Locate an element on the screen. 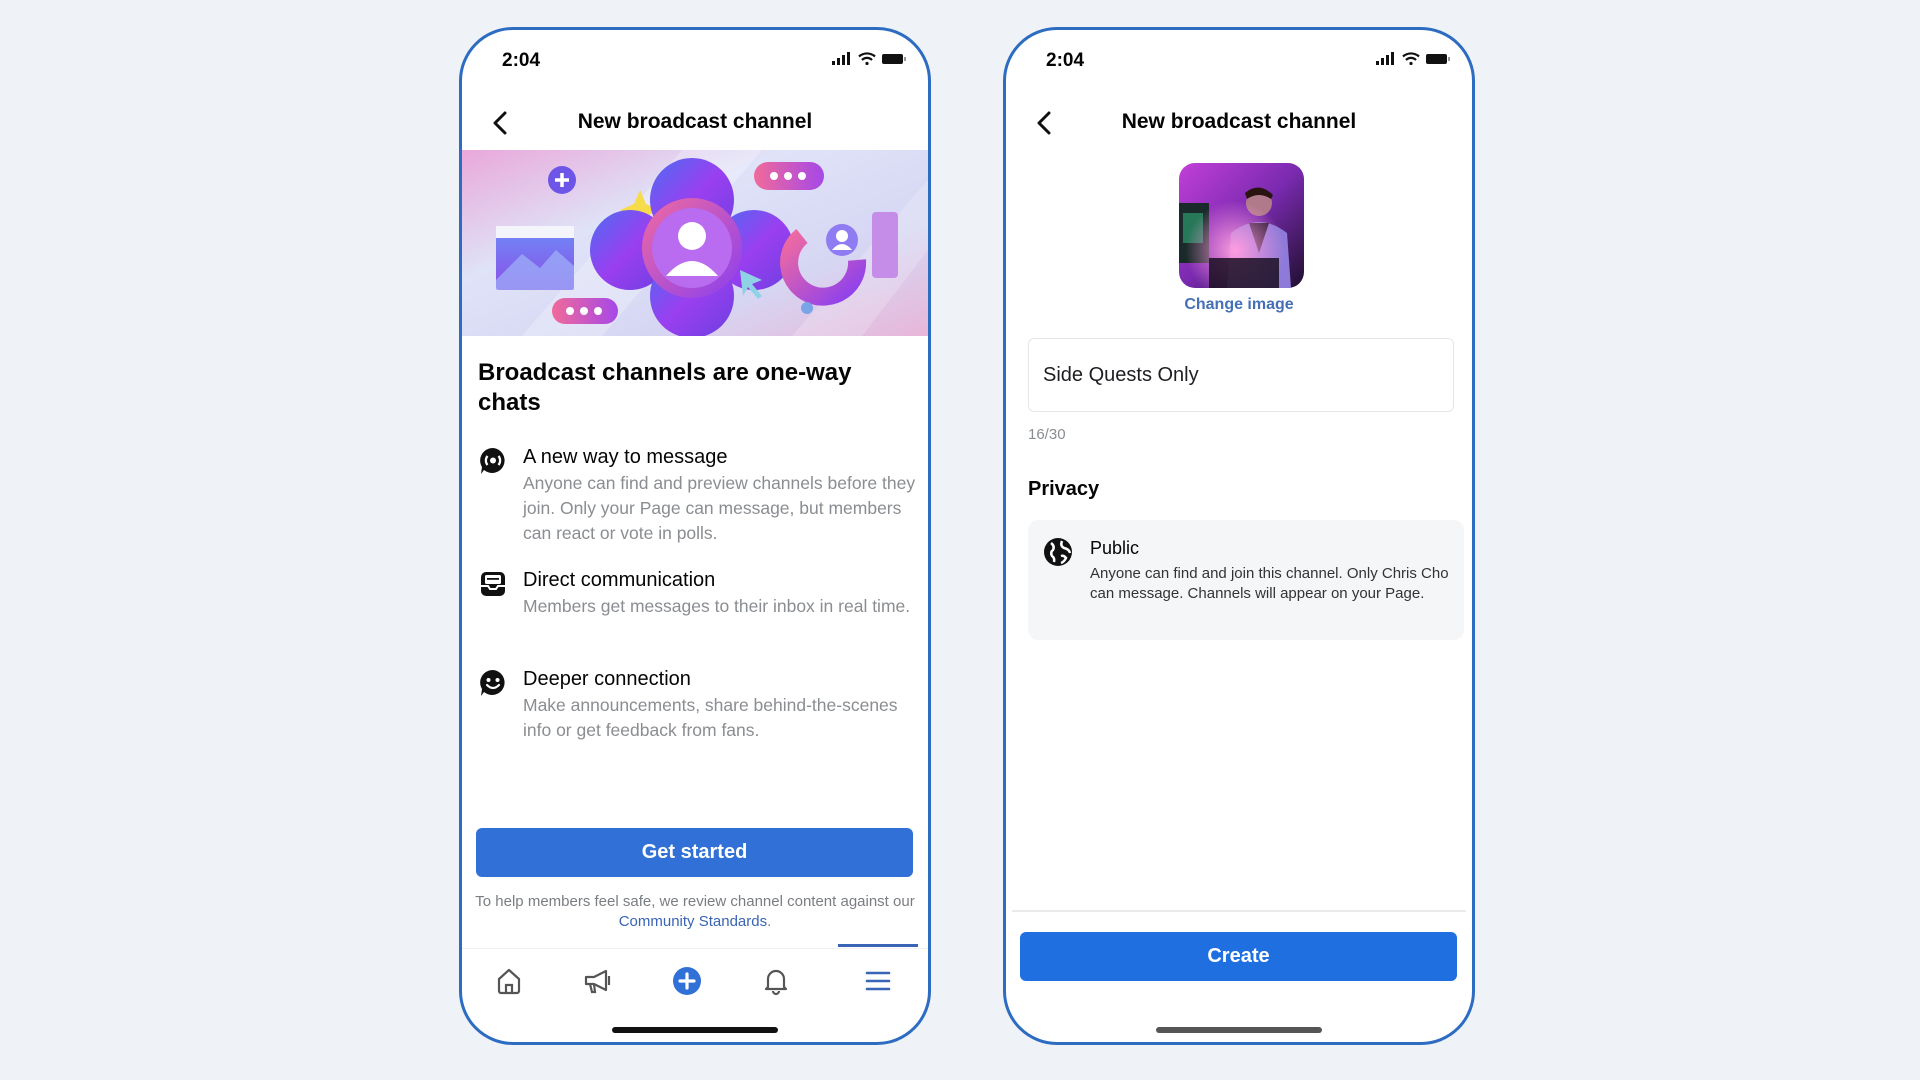  nav-announcements is located at coordinates (598, 981).